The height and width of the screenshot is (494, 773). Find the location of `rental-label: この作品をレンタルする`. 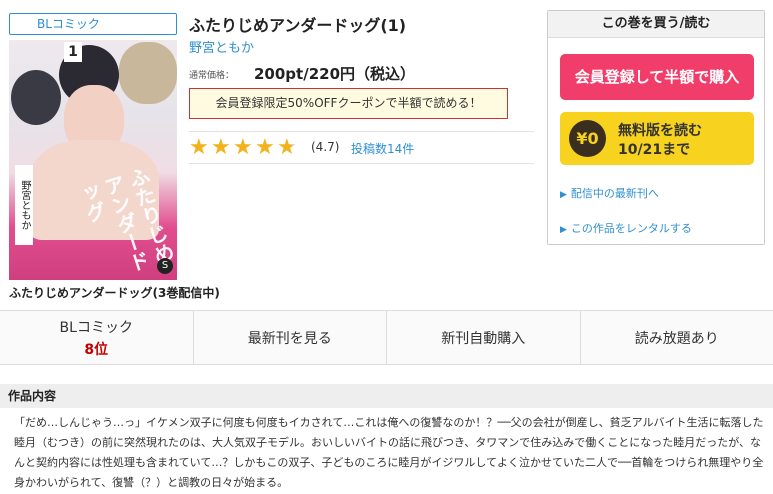

rental-label: この作品をレンタルする is located at coordinates (631, 228).